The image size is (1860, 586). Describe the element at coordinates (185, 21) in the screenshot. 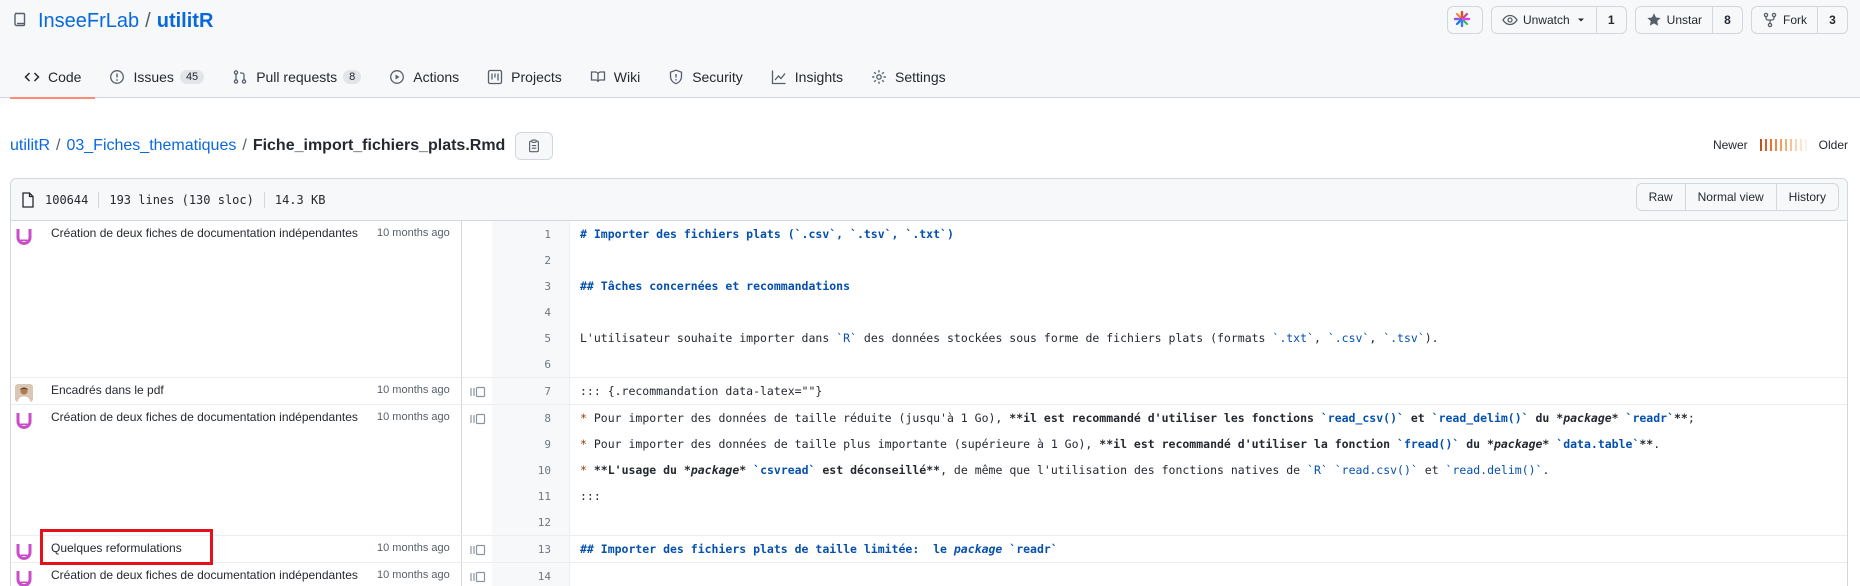

I see `repo-name-link: utilitR` at that location.